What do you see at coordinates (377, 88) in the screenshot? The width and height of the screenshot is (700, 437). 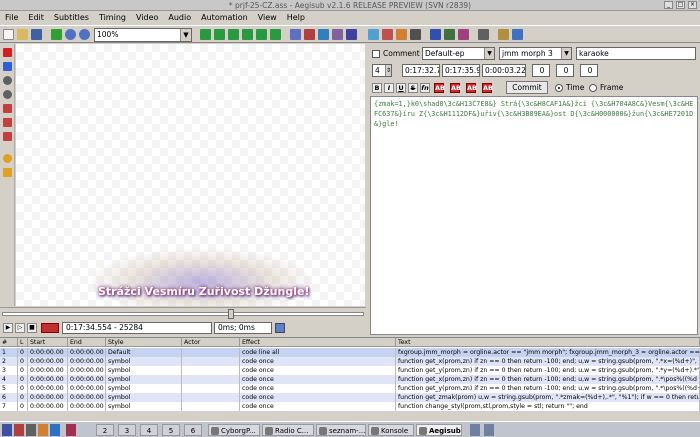 I see `bold-button: B` at bounding box center [377, 88].